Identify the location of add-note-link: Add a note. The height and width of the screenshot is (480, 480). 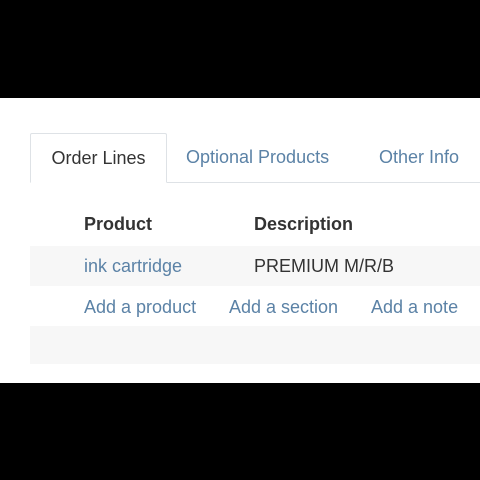
(414, 307).